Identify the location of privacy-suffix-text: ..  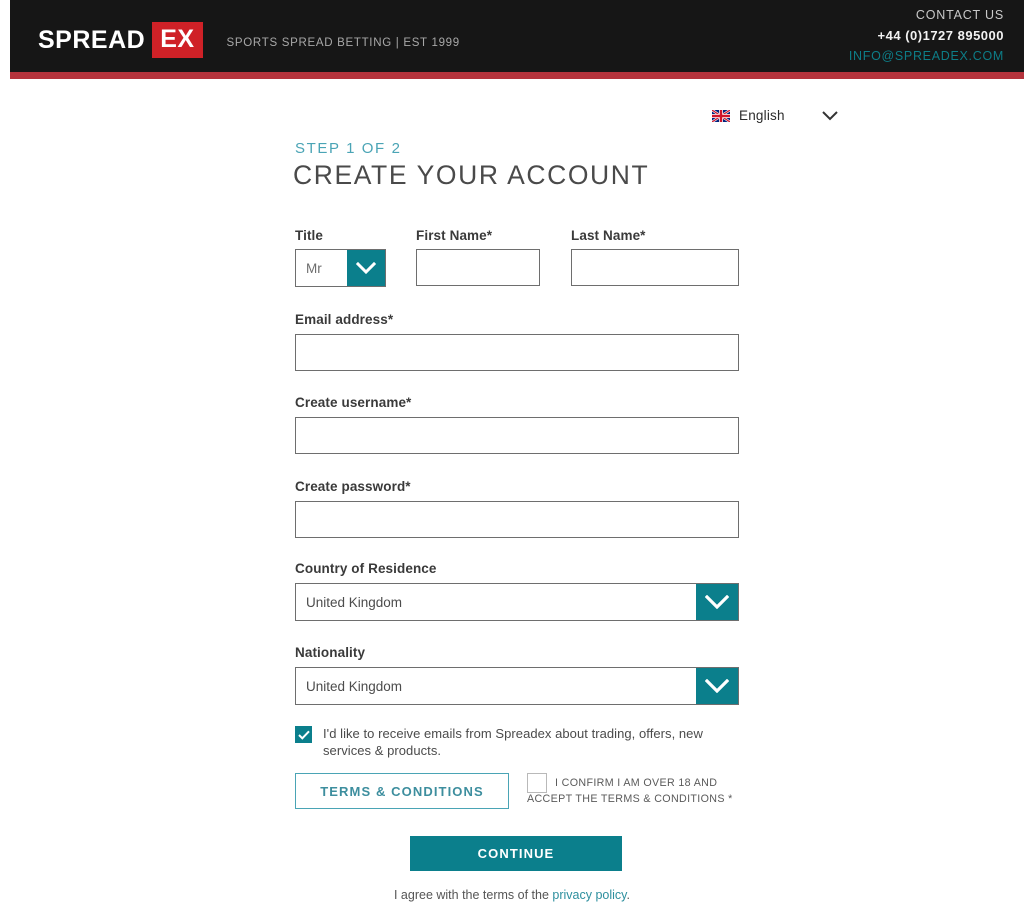
(628, 895).